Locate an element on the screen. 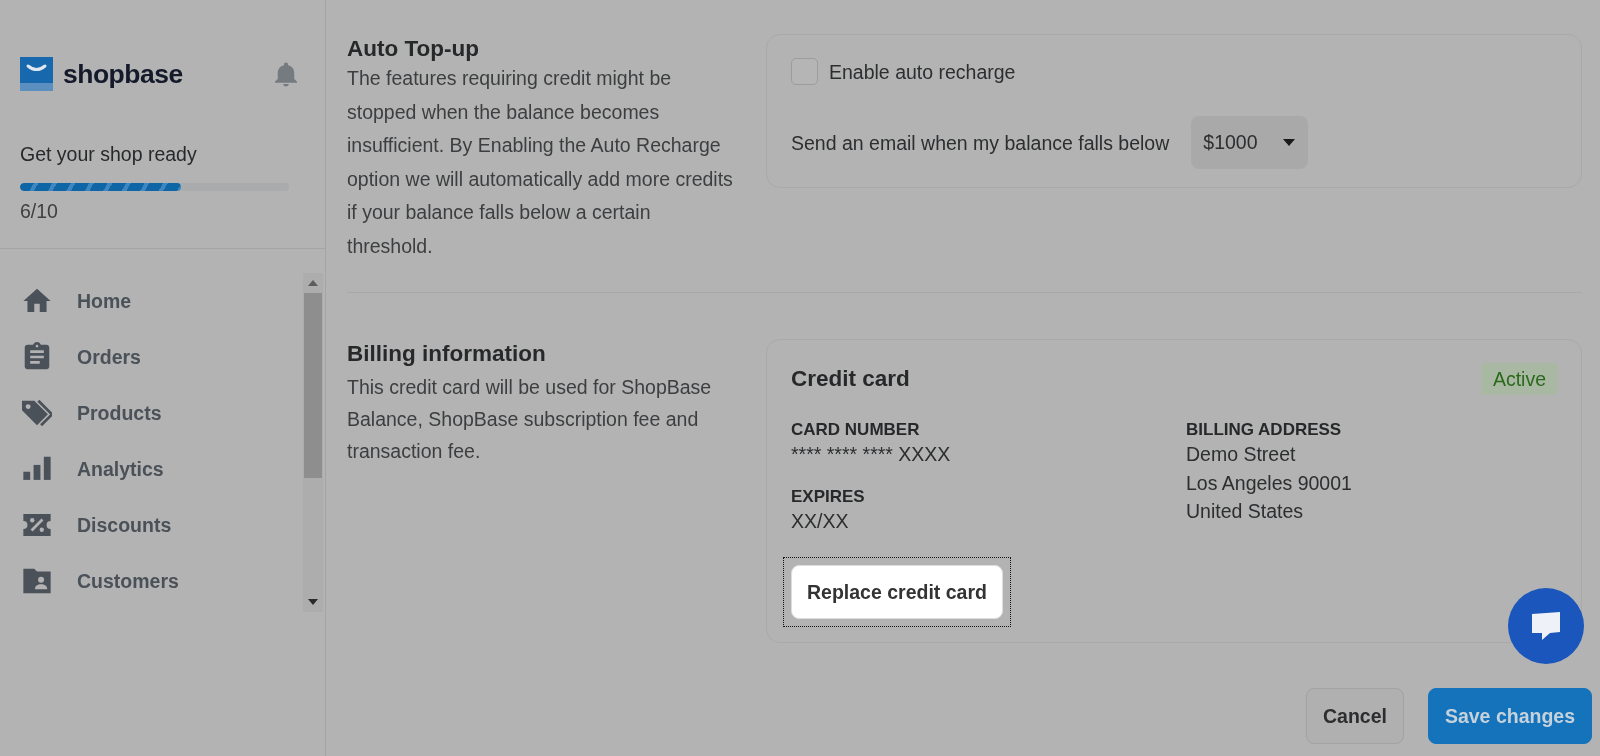 Image resolution: width=1600 pixels, height=756 pixels. section-description: This credit card will be used for ShopBase Balance, ShopBase subscription fee and transaction fee. is located at coordinates (530, 419).